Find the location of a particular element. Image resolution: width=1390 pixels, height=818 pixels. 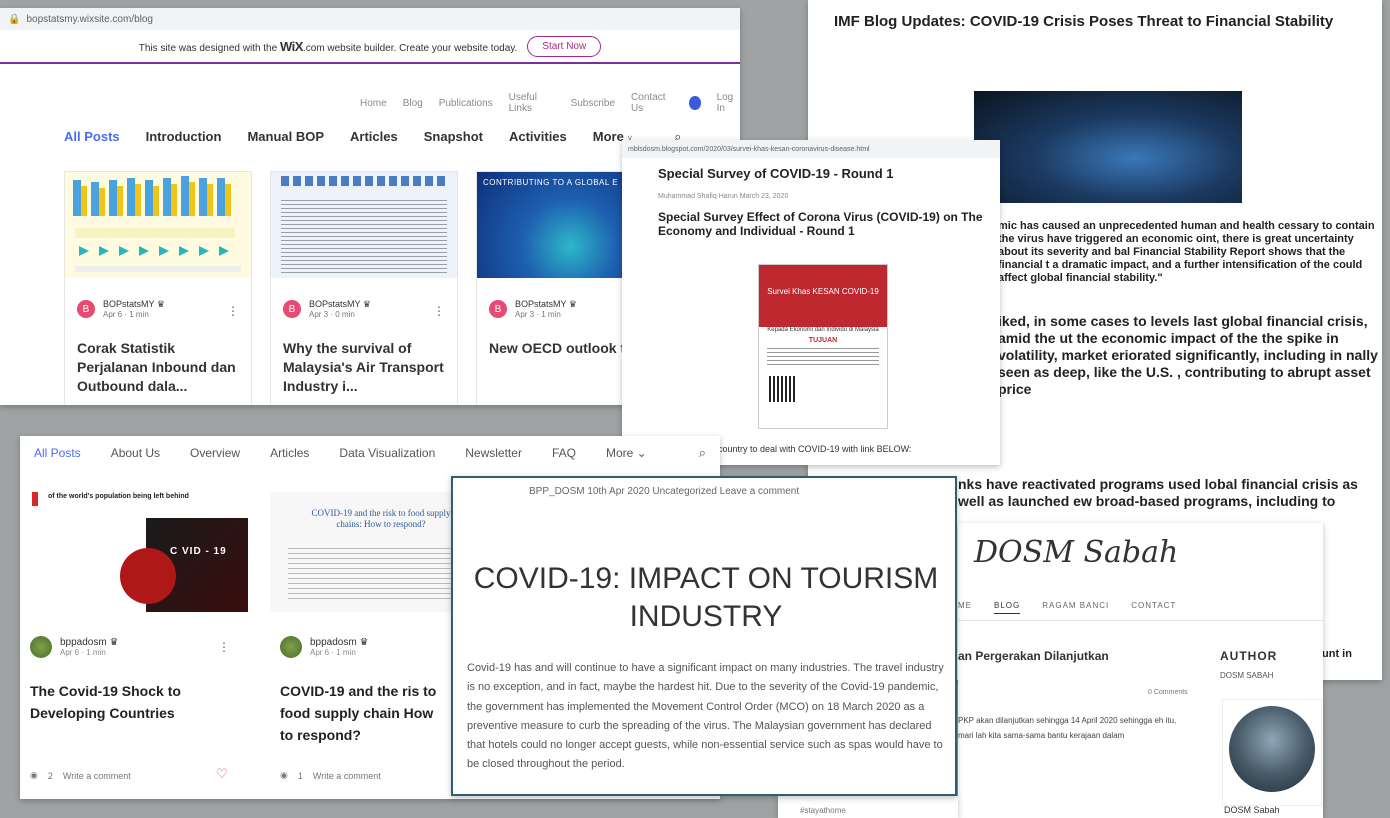

post-stats: ◉ 1 Write a comment is located at coordinates (330, 775).